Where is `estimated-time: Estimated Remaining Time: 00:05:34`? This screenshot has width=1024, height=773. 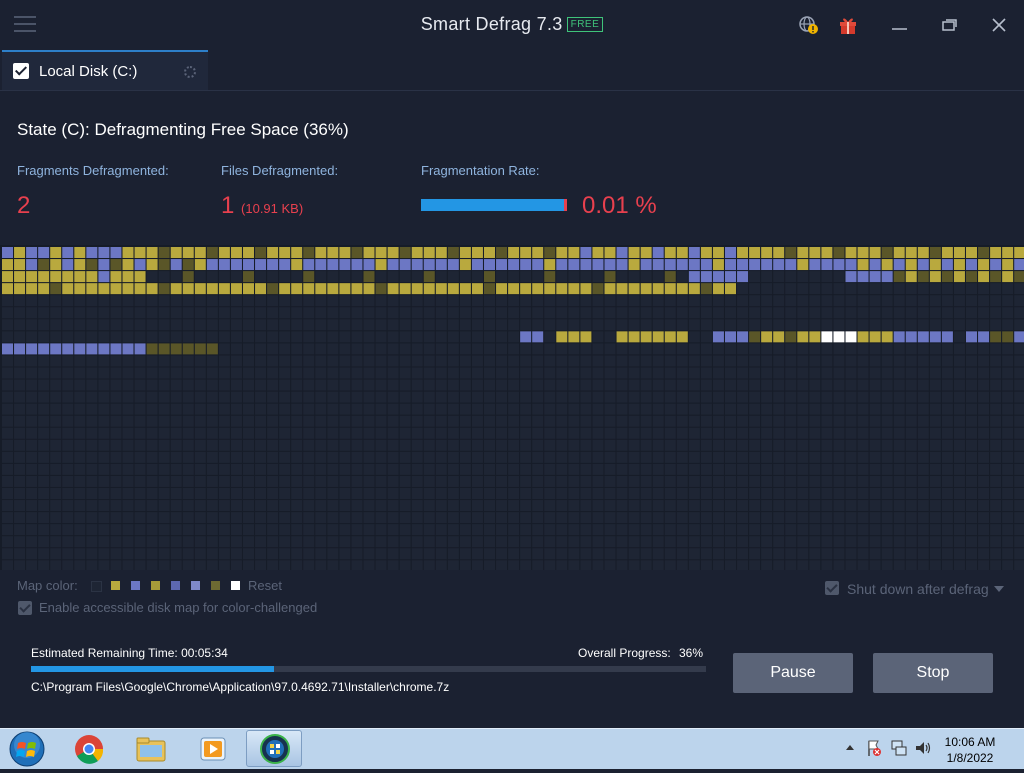
estimated-time: Estimated Remaining Time: 00:05:34 is located at coordinates (129, 653).